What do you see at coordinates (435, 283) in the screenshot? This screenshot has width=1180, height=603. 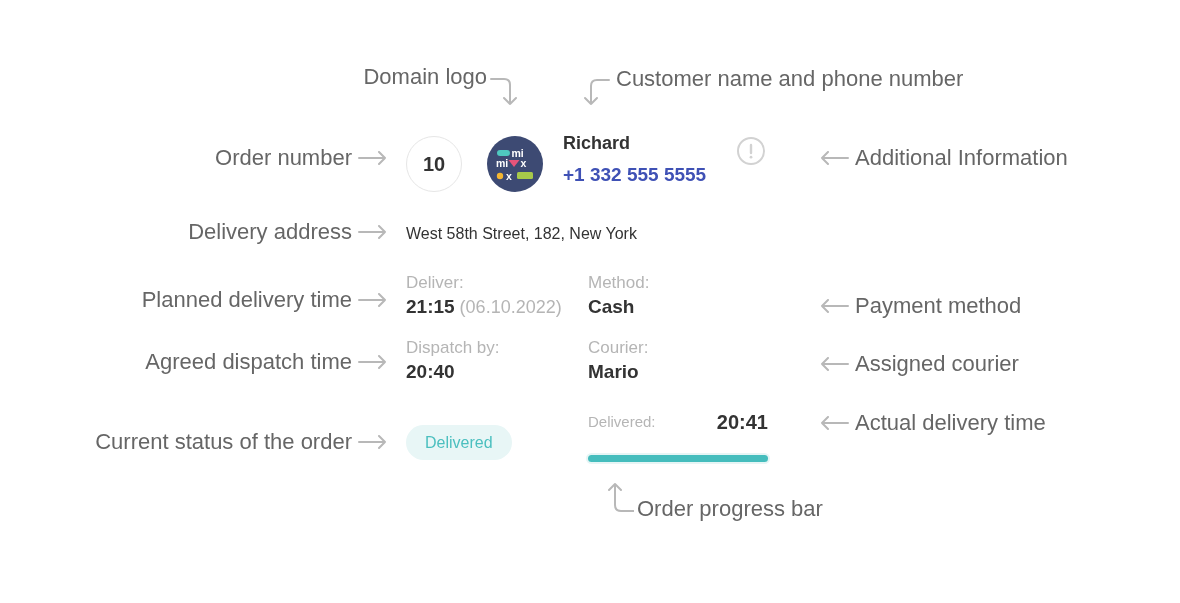 I see `field-label: Deliver:` at bounding box center [435, 283].